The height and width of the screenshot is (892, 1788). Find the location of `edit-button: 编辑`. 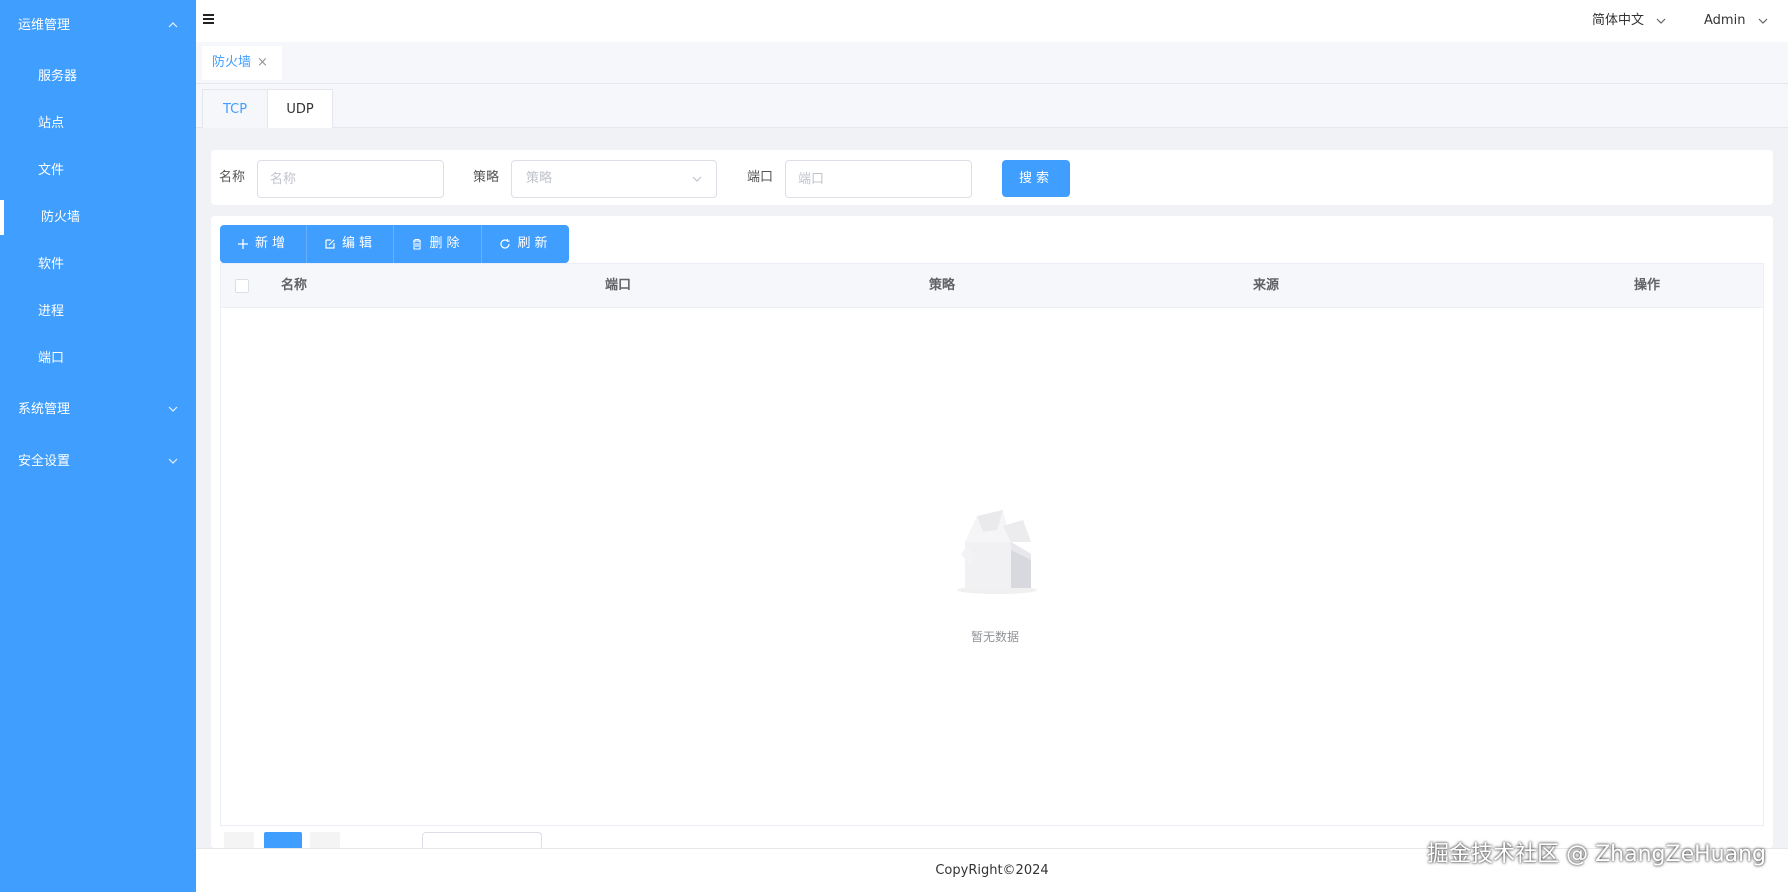

edit-button: 编辑 is located at coordinates (350, 244).